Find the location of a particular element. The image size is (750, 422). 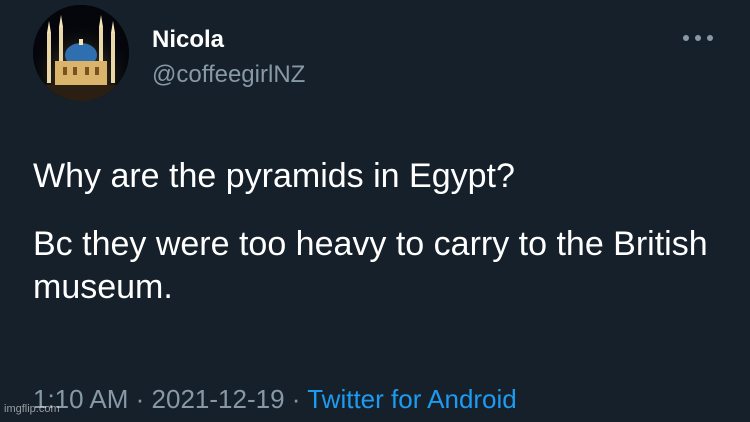

user-handle: @coffeegirlNZ is located at coordinates (228, 75).